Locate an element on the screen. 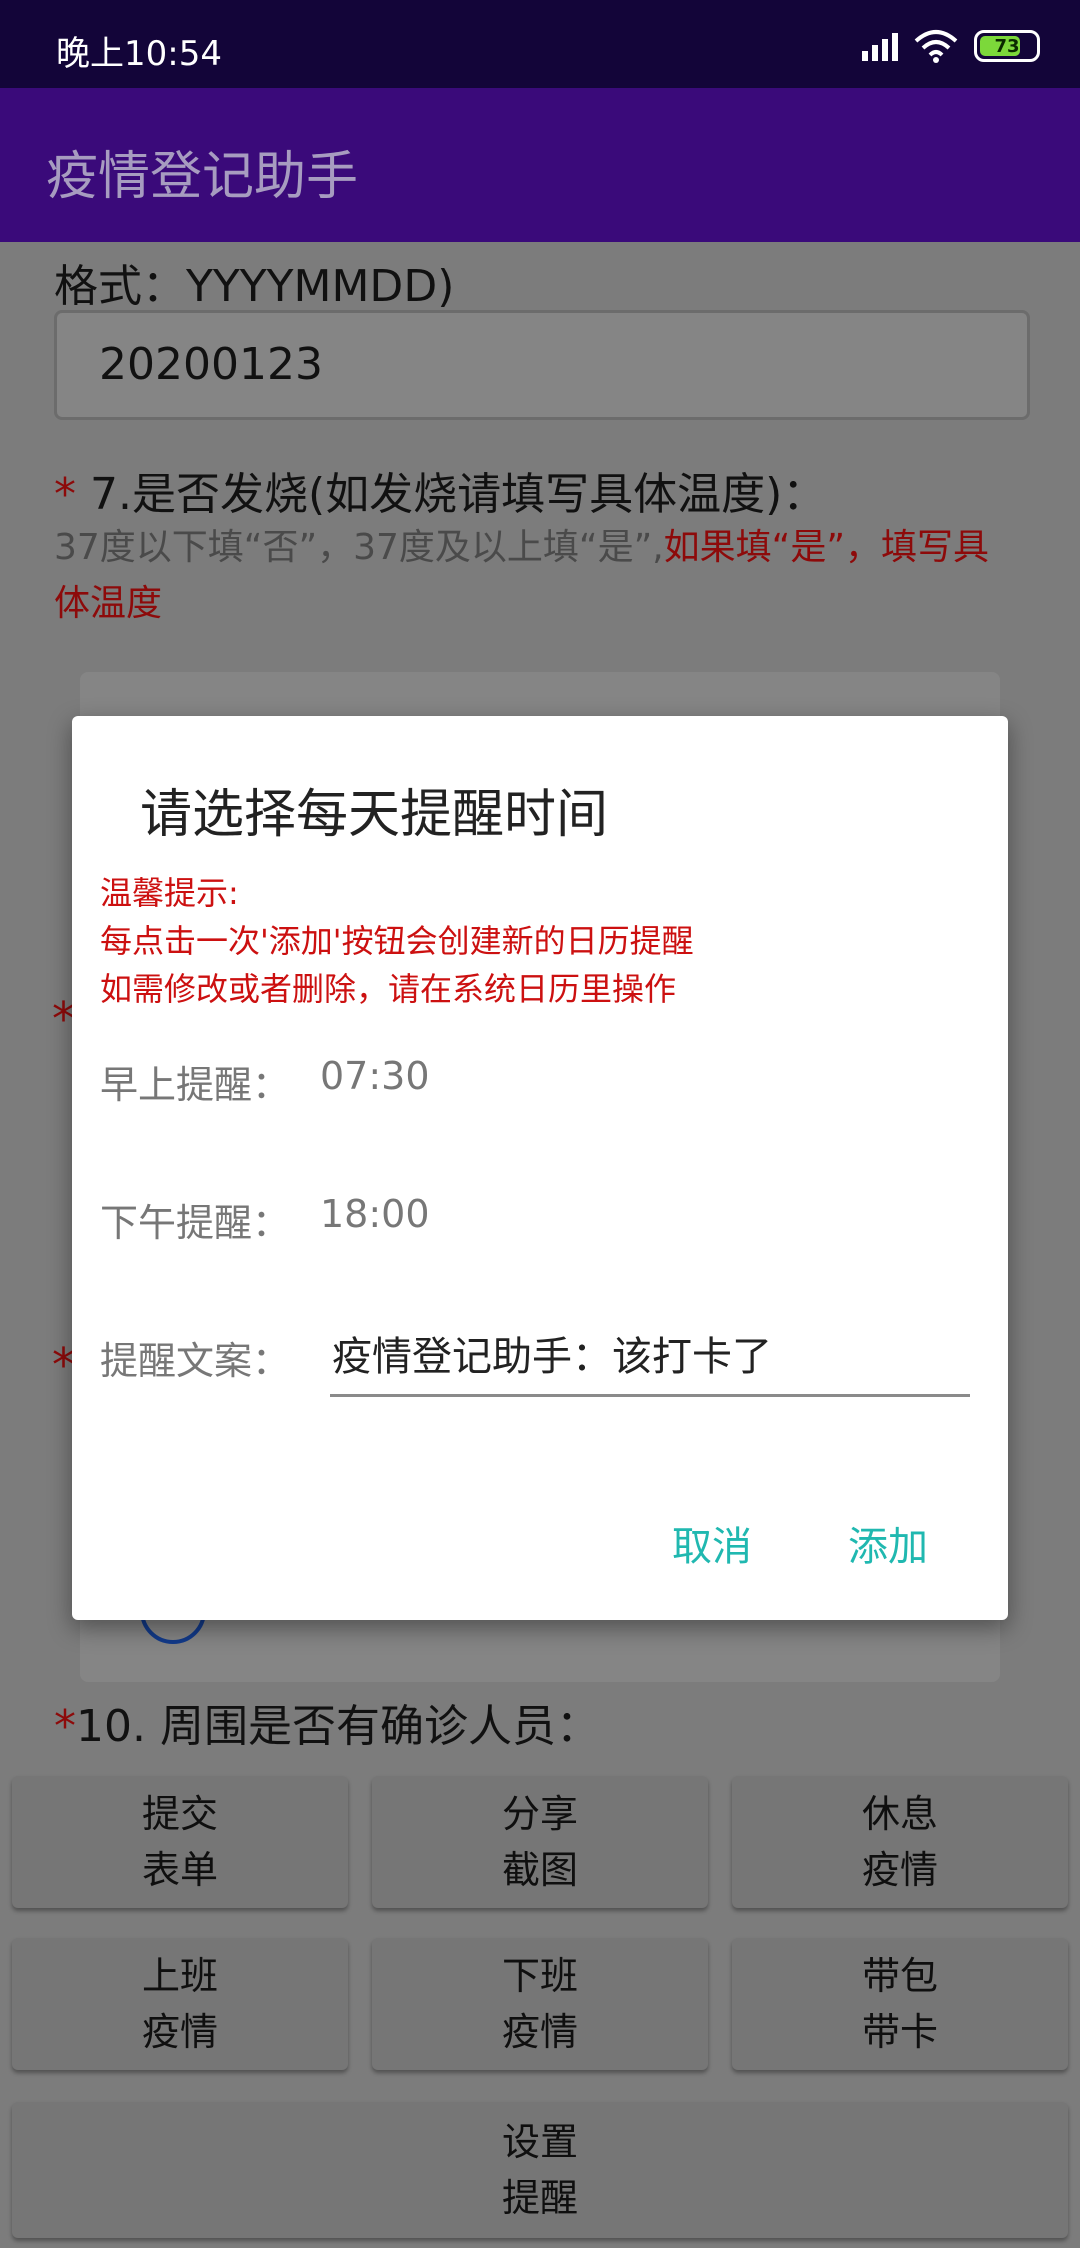 The width and height of the screenshot is (1080, 2248). q7-title: * 7.是否发烧(如发烧请填写具体温度)： is located at coordinates (440, 490).